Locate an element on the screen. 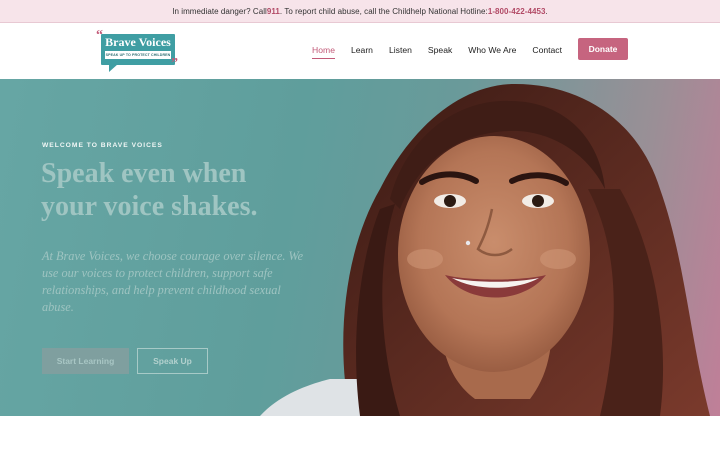 The width and height of the screenshot is (720, 450). nav-item-home: Home is located at coordinates (323, 50).